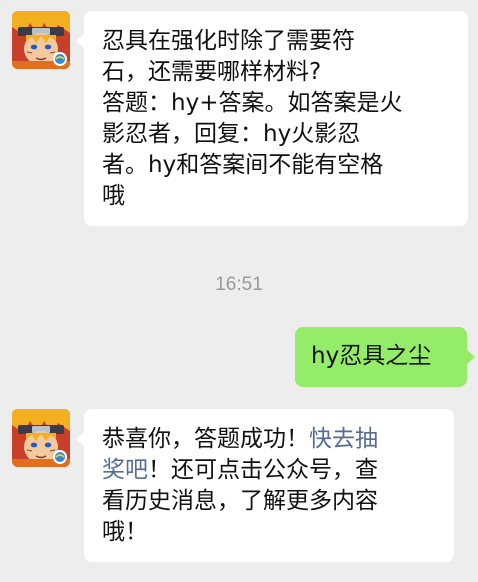 The width and height of the screenshot is (478, 582). Describe the element at coordinates (243, 165) in the screenshot. I see `message-line: 者。hy和答案间不能有空格` at that location.